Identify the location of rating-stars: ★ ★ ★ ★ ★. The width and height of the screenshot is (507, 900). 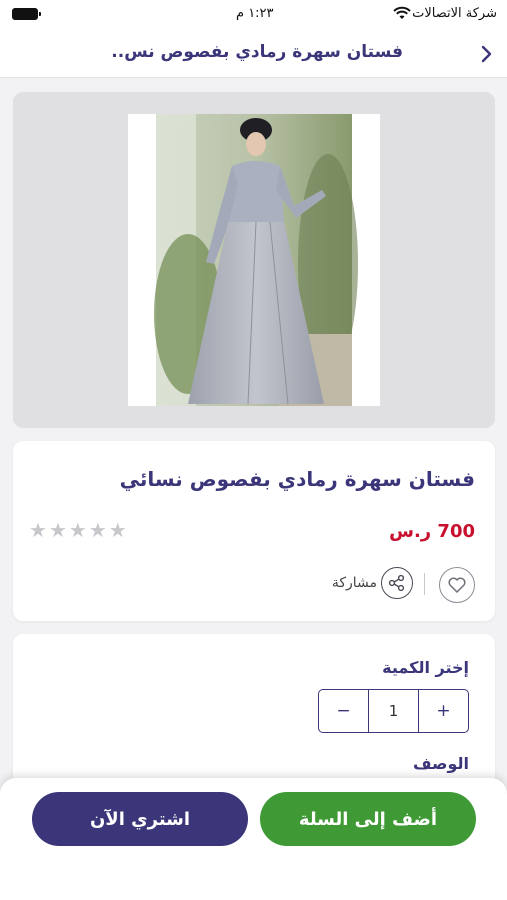
(78, 530).